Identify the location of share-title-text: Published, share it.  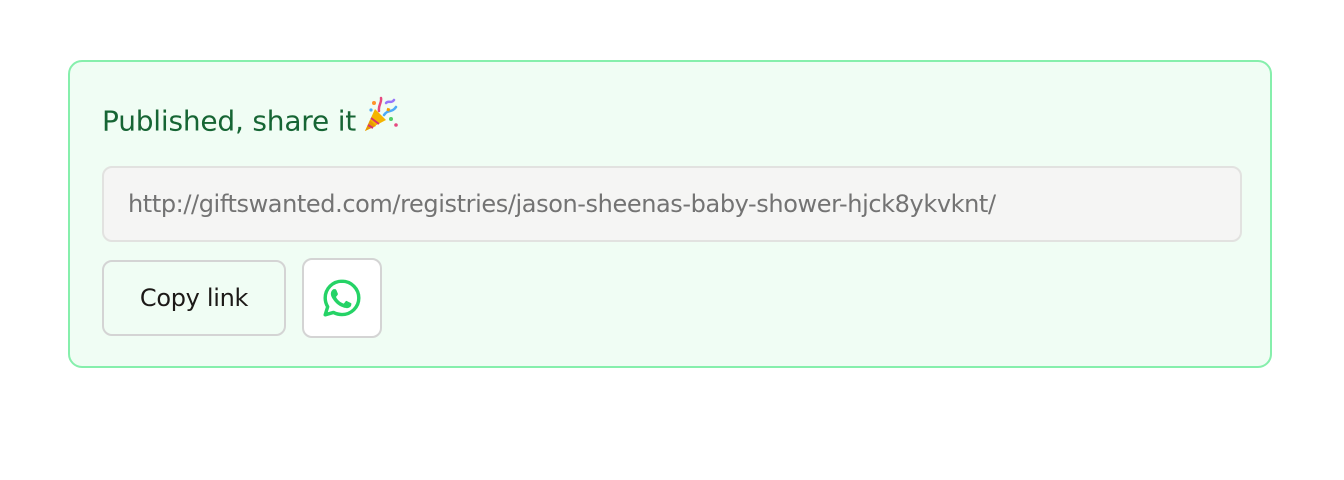
(229, 121).